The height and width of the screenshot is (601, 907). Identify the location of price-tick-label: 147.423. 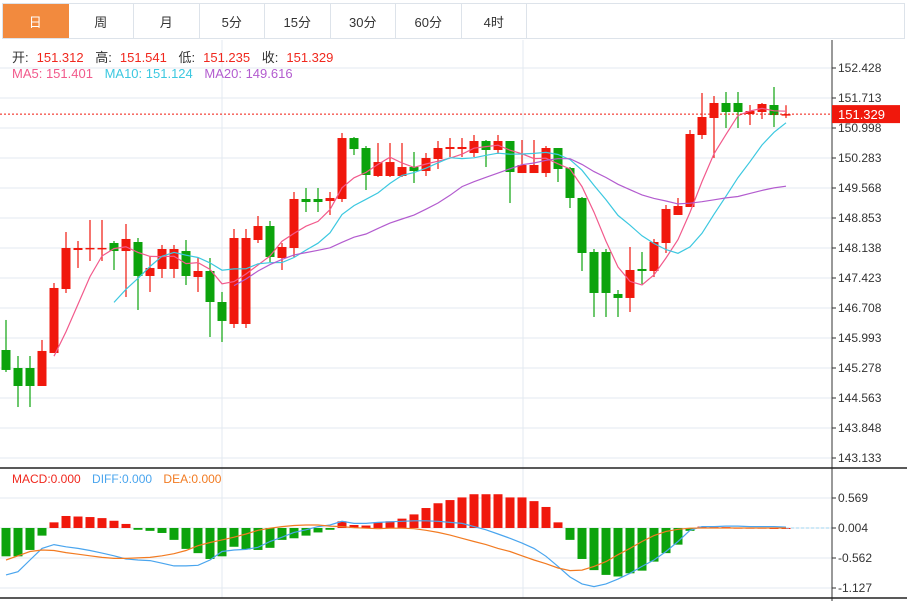
(860, 278).